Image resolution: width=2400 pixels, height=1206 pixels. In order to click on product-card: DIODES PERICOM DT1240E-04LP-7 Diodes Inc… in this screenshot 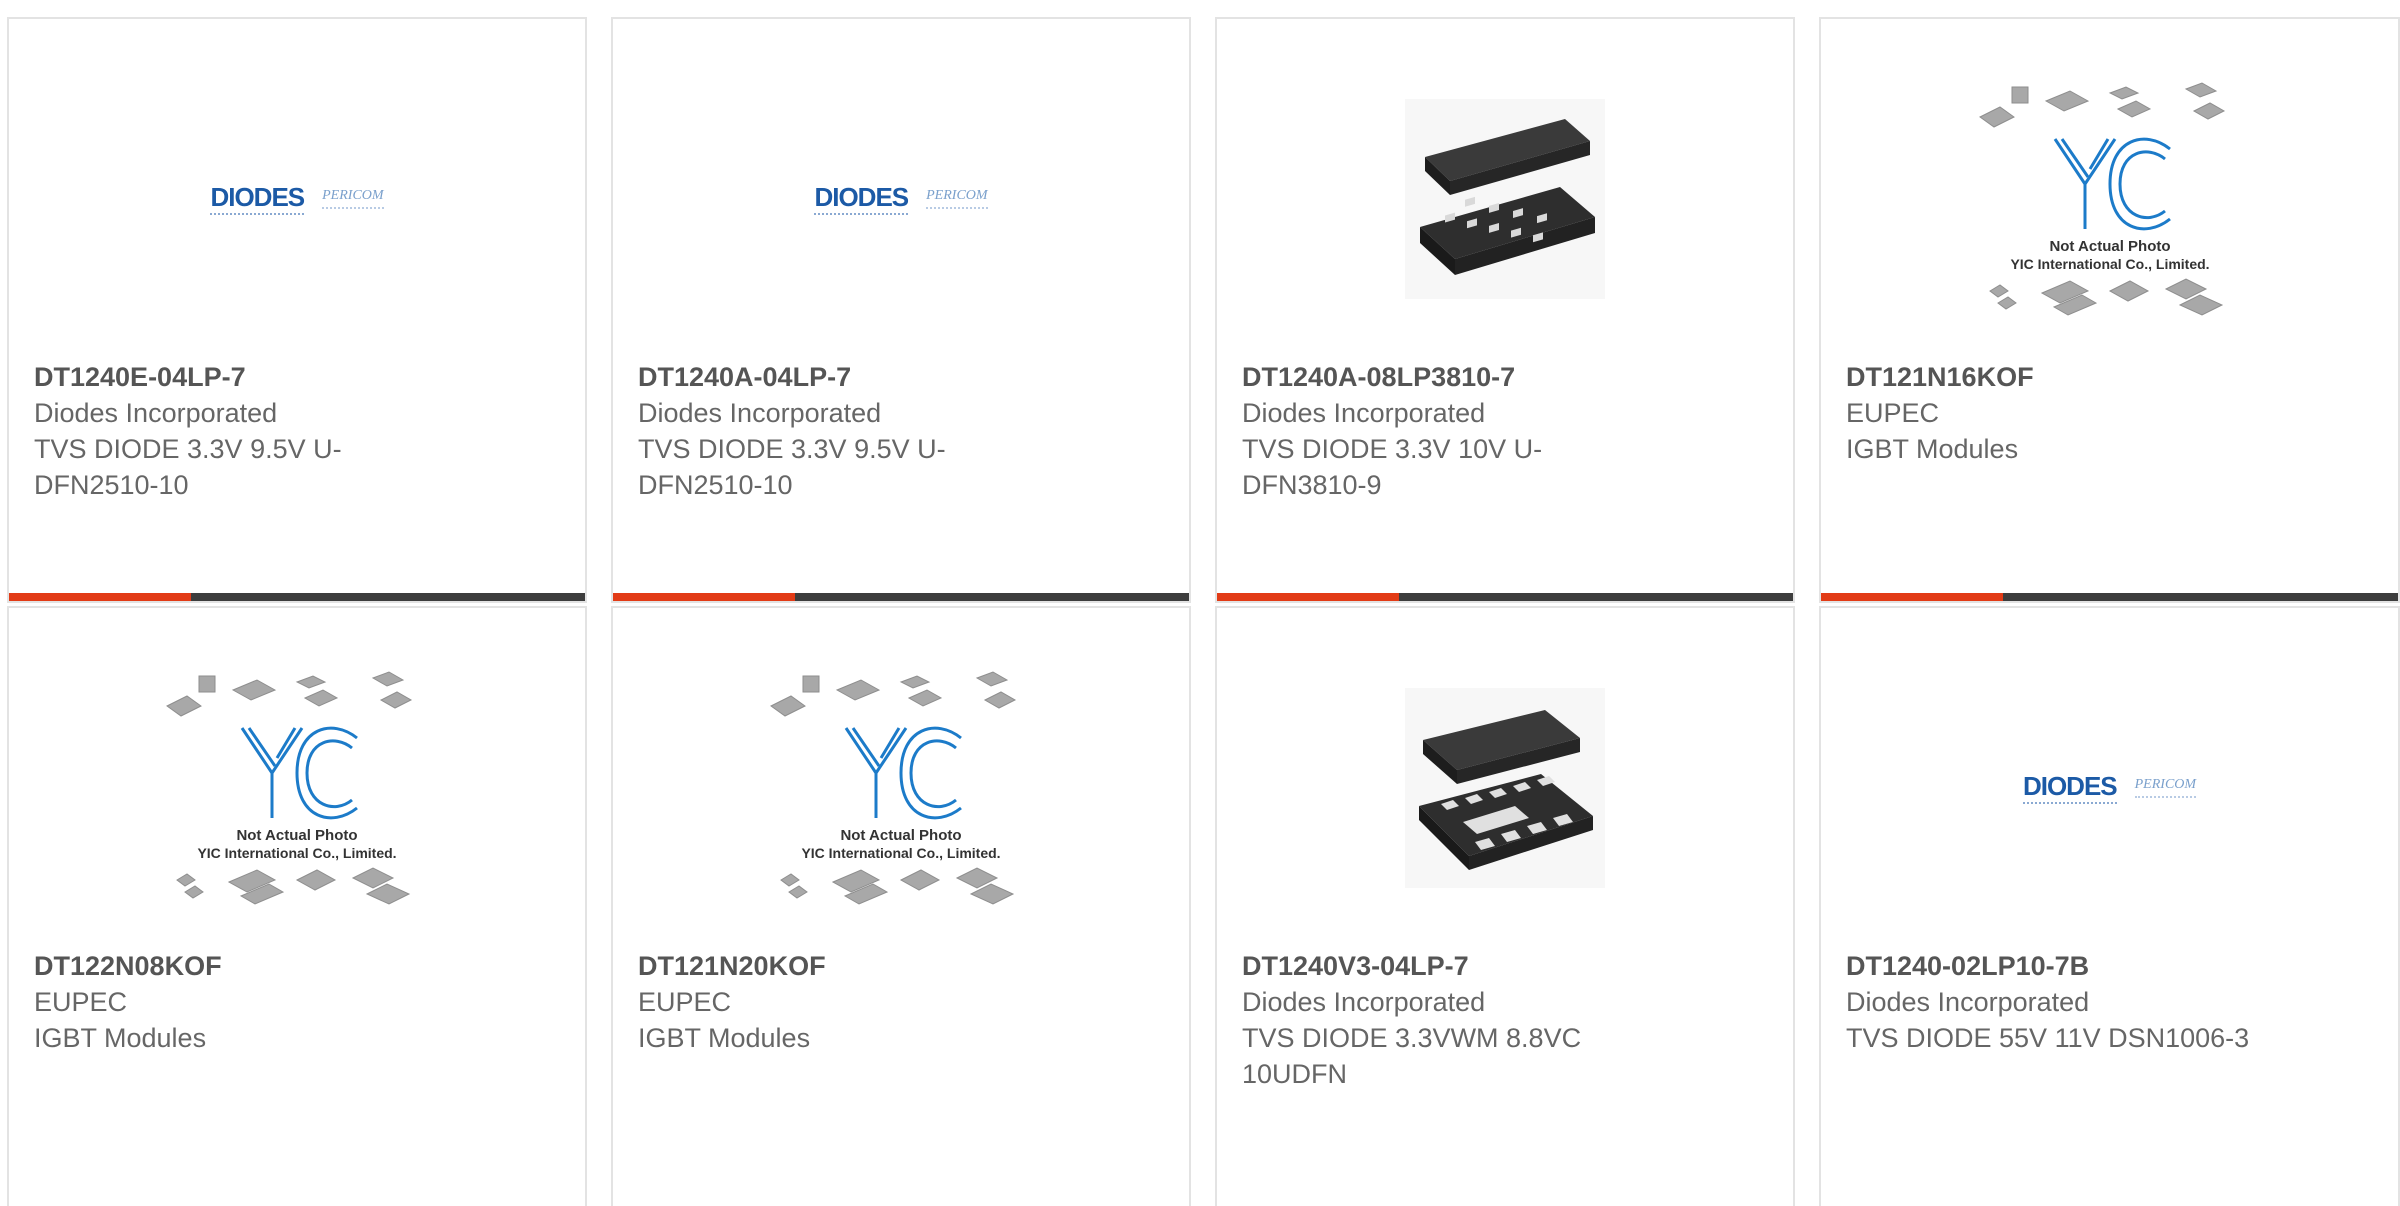, I will do `click(297, 310)`.